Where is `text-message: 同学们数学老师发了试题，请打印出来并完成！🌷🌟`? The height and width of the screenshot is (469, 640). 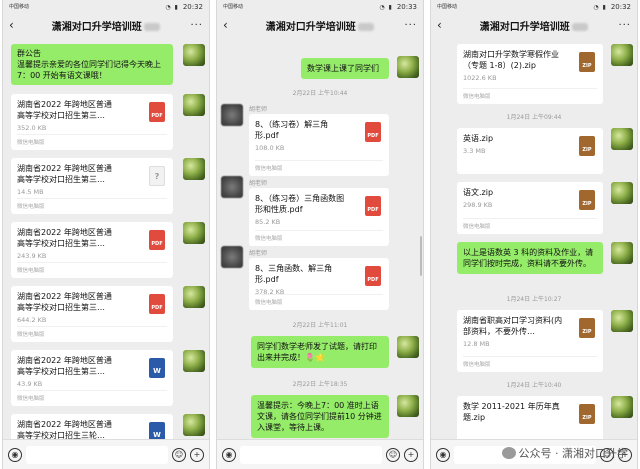
text-message: 同学们数学老师发了试题，请打印出来并完成！🌷🌟 is located at coordinates (320, 352).